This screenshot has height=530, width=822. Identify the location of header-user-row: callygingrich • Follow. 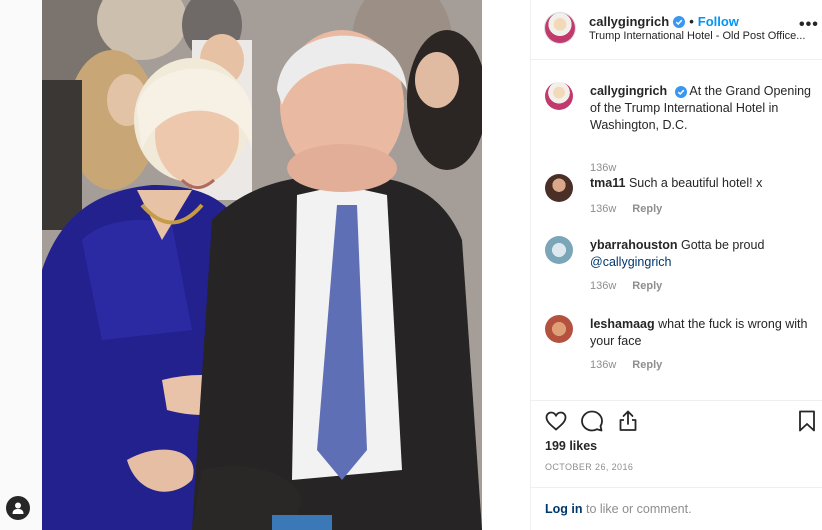
(664, 21).